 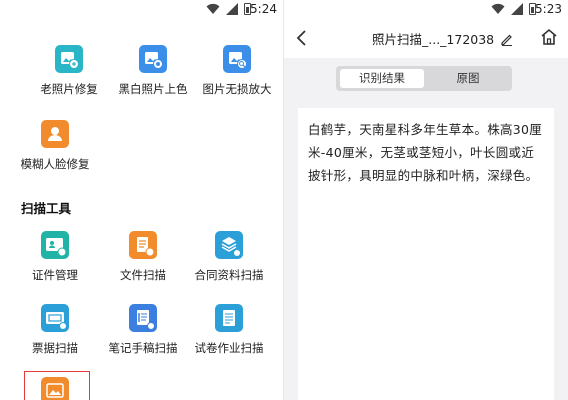 What do you see at coordinates (229, 348) in the screenshot?
I see `tool-label: 试卷作业扫描` at bounding box center [229, 348].